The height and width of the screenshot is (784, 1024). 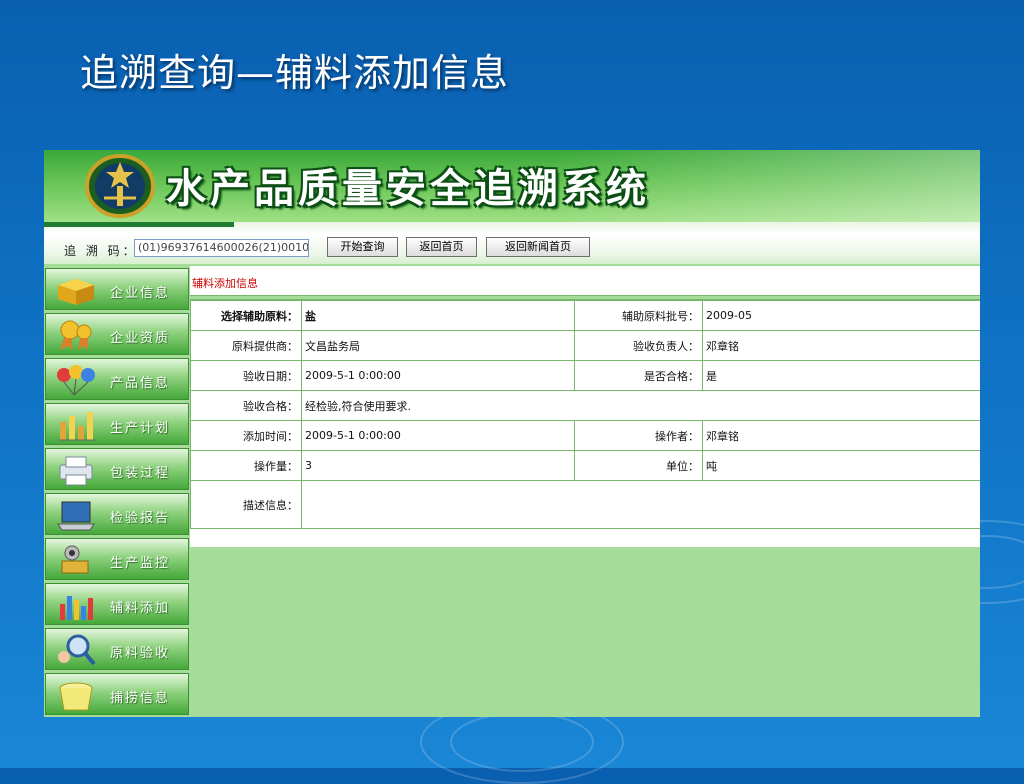 I want to click on inspector-label: 验收负责人：, so click(x=638, y=345).